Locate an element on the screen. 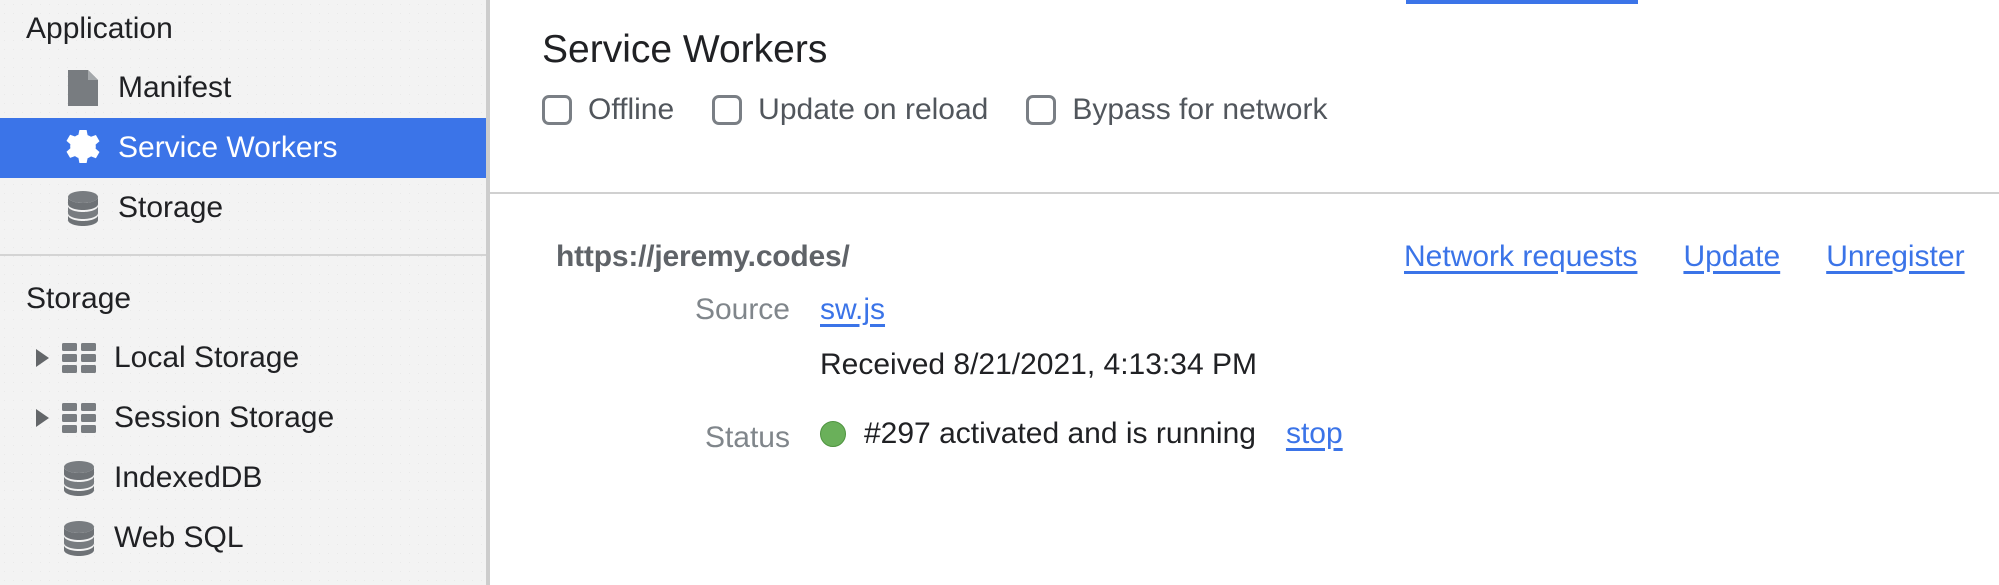  sidebar-item-label: Service Workers is located at coordinates (228, 147).